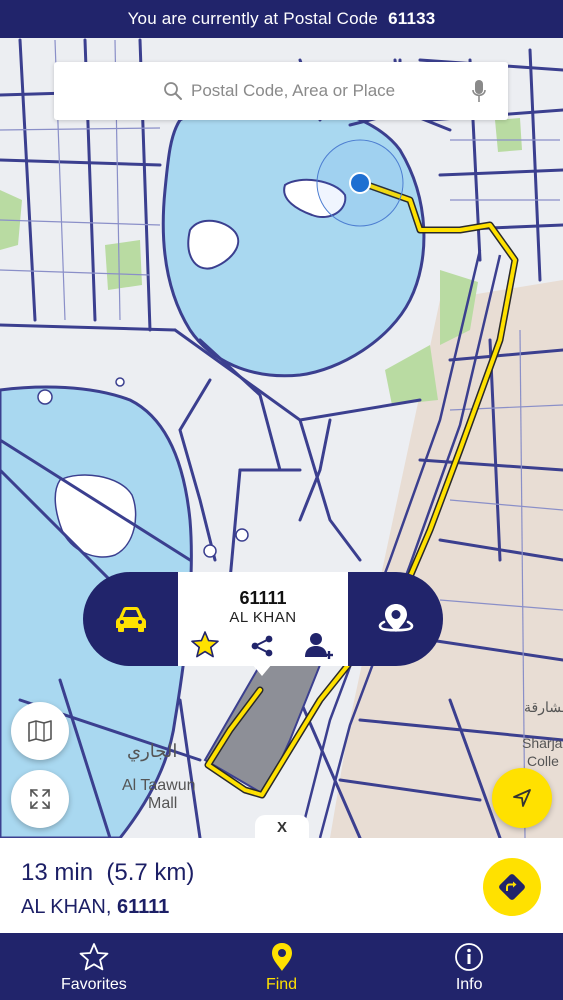  I want to click on current-location-text: You are currently at Postal Code, so click(253, 18).